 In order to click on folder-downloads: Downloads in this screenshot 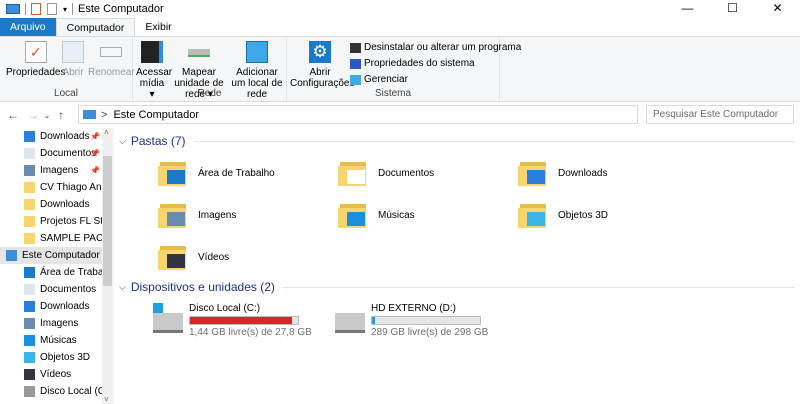, I will do `click(562, 173)`.